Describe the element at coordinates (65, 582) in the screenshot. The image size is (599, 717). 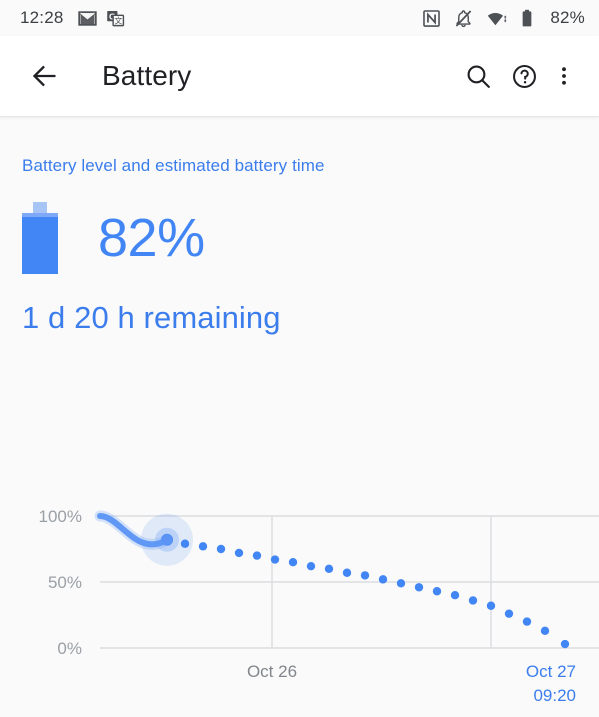
I see `svg-text: 50%` at that location.